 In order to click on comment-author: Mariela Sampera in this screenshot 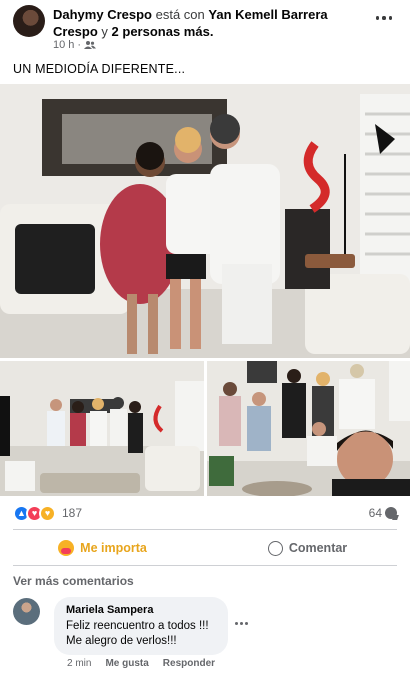, I will do `click(141, 610)`.